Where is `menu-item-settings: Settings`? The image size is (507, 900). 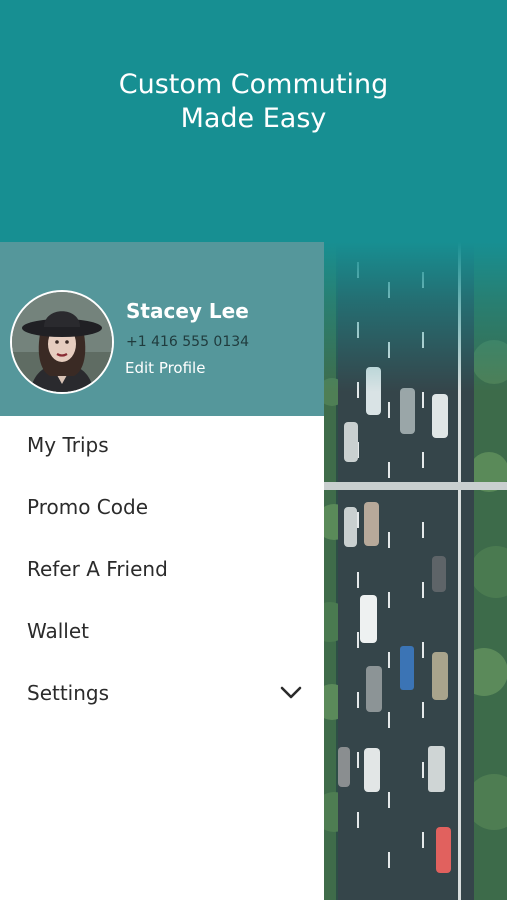
menu-item-settings: Settings is located at coordinates (162, 693).